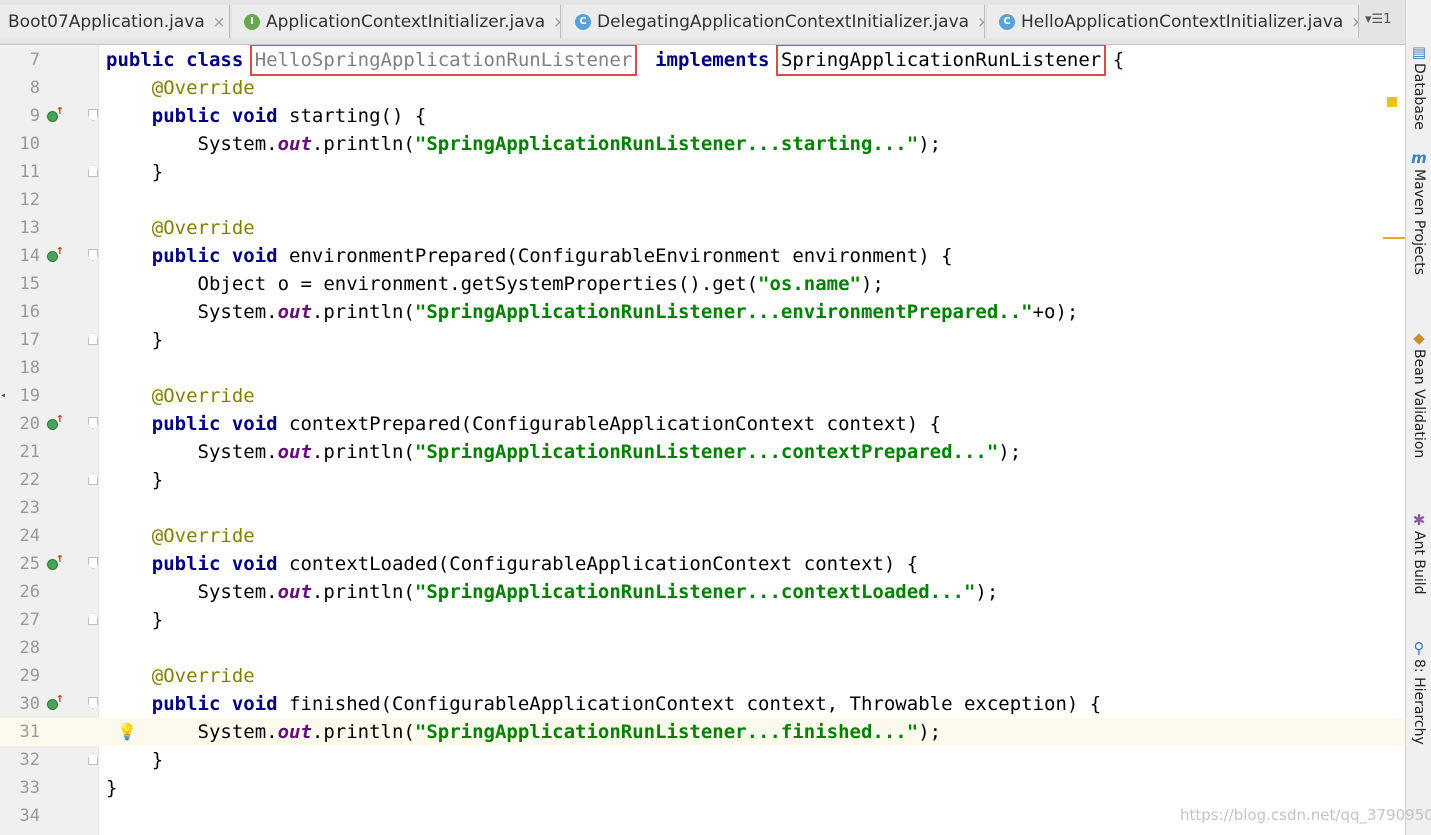 The height and width of the screenshot is (835, 1431). Describe the element at coordinates (20, 760) in the screenshot. I see `line-number: 32` at that location.